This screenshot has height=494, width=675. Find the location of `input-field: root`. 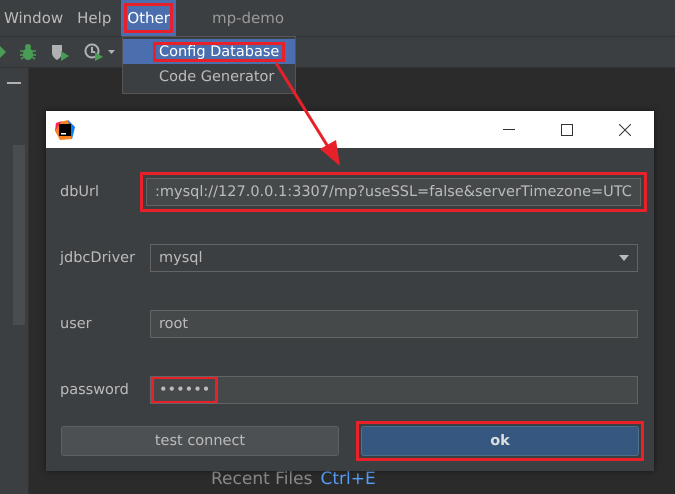

input-field: root is located at coordinates (394, 324).